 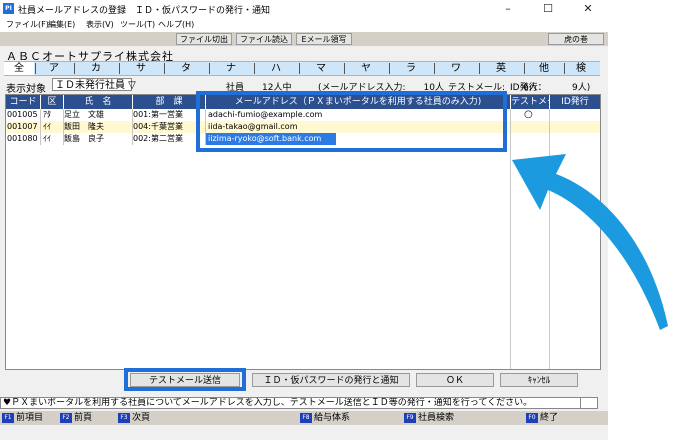 I want to click on fkey-exit: F0 終了, so click(x=542, y=418).